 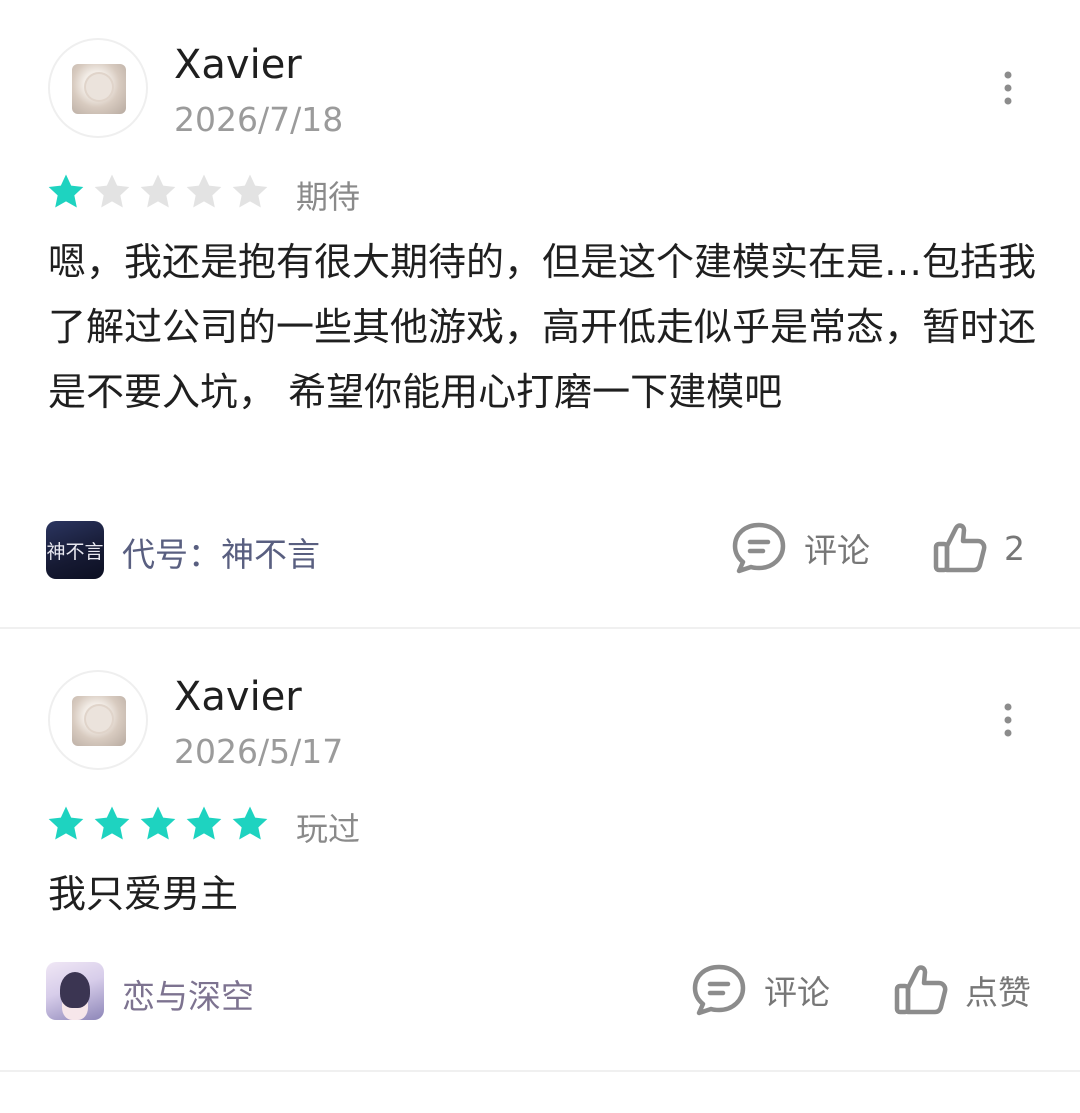 I want to click on review-date: 2026/5/17, so click(x=259, y=751).